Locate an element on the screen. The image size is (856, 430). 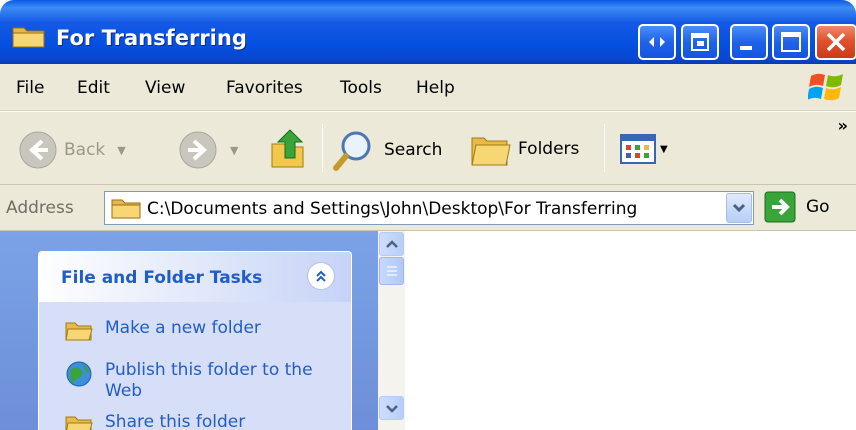
scroll-up-button is located at coordinates (391, 244).